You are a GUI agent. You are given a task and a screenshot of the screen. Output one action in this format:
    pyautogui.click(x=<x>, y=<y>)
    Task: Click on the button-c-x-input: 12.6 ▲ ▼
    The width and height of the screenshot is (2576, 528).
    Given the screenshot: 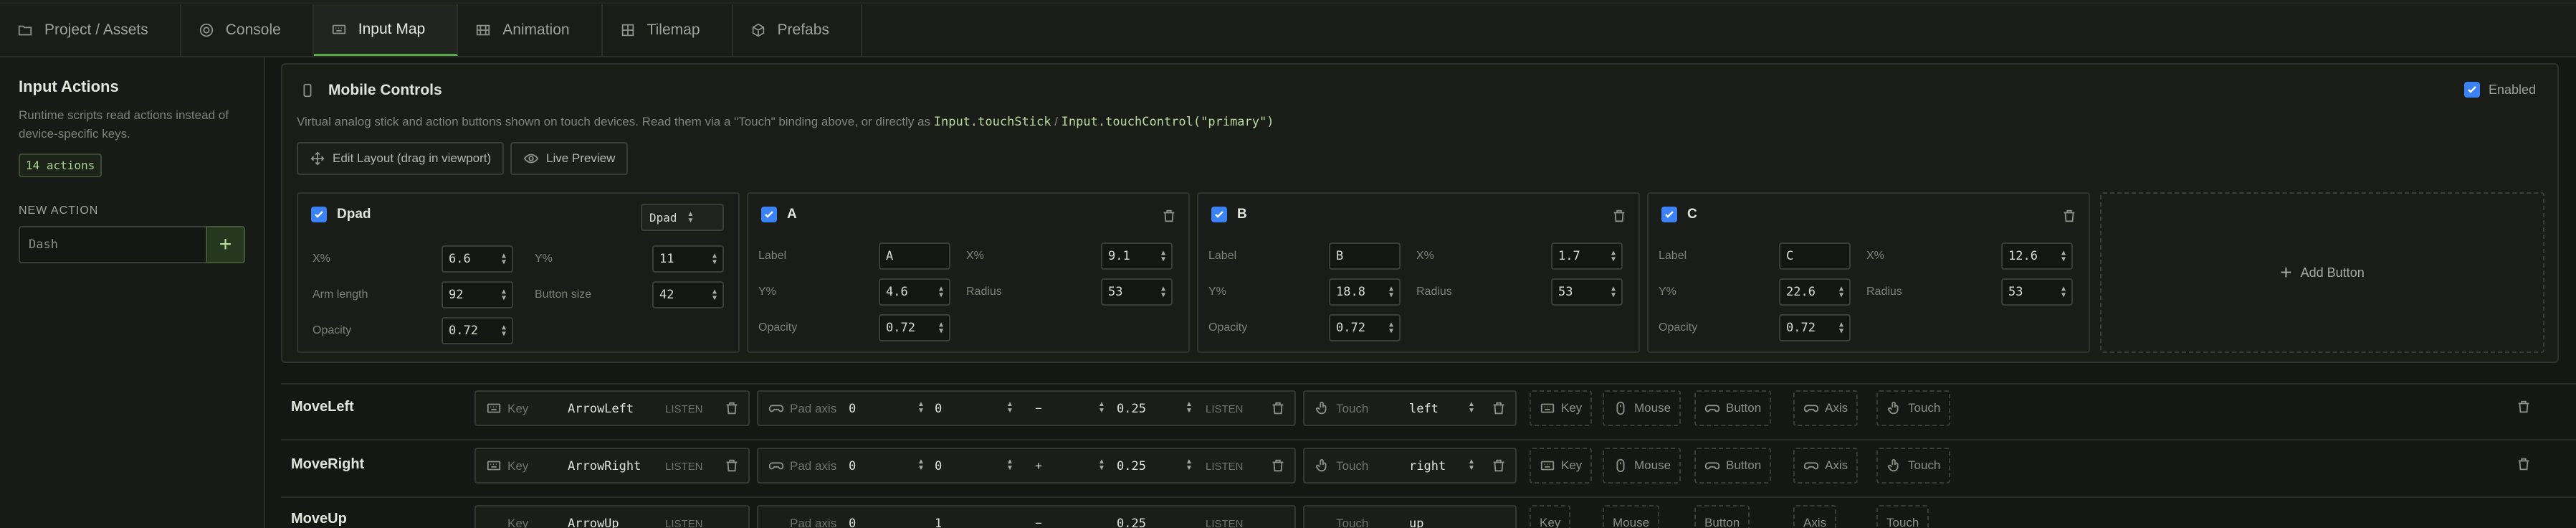 What is the action you would take?
    pyautogui.click(x=2037, y=256)
    